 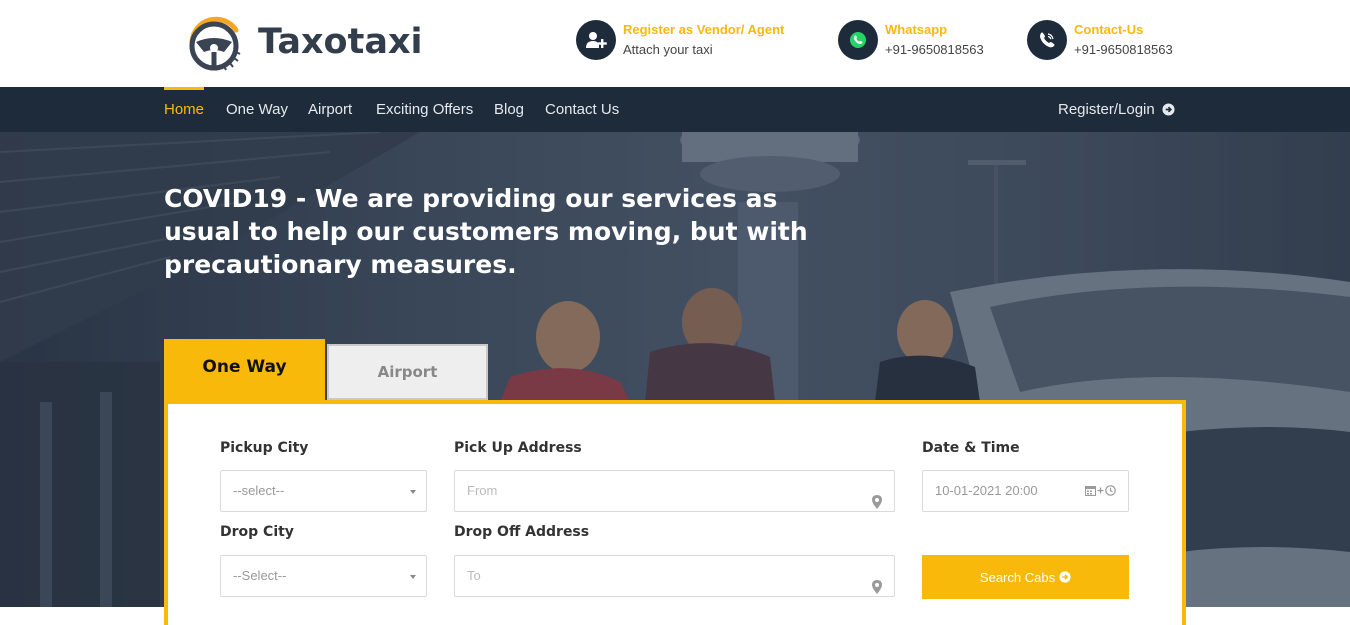 What do you see at coordinates (260, 575) in the screenshot?
I see `drop-city-value: --Select--` at bounding box center [260, 575].